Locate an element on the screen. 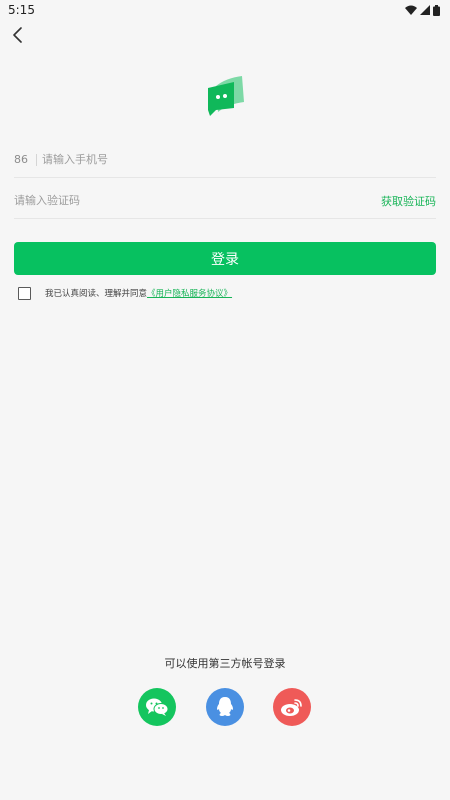 This screenshot has width=450, height=800. get-code-button: 获取验证码 is located at coordinates (408, 201).